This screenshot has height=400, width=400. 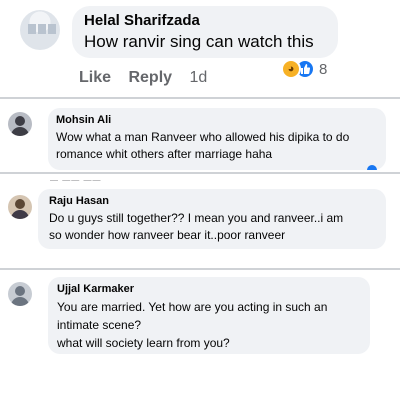 I want to click on reaction-summary: ◕ 8, so click(x=304, y=69).